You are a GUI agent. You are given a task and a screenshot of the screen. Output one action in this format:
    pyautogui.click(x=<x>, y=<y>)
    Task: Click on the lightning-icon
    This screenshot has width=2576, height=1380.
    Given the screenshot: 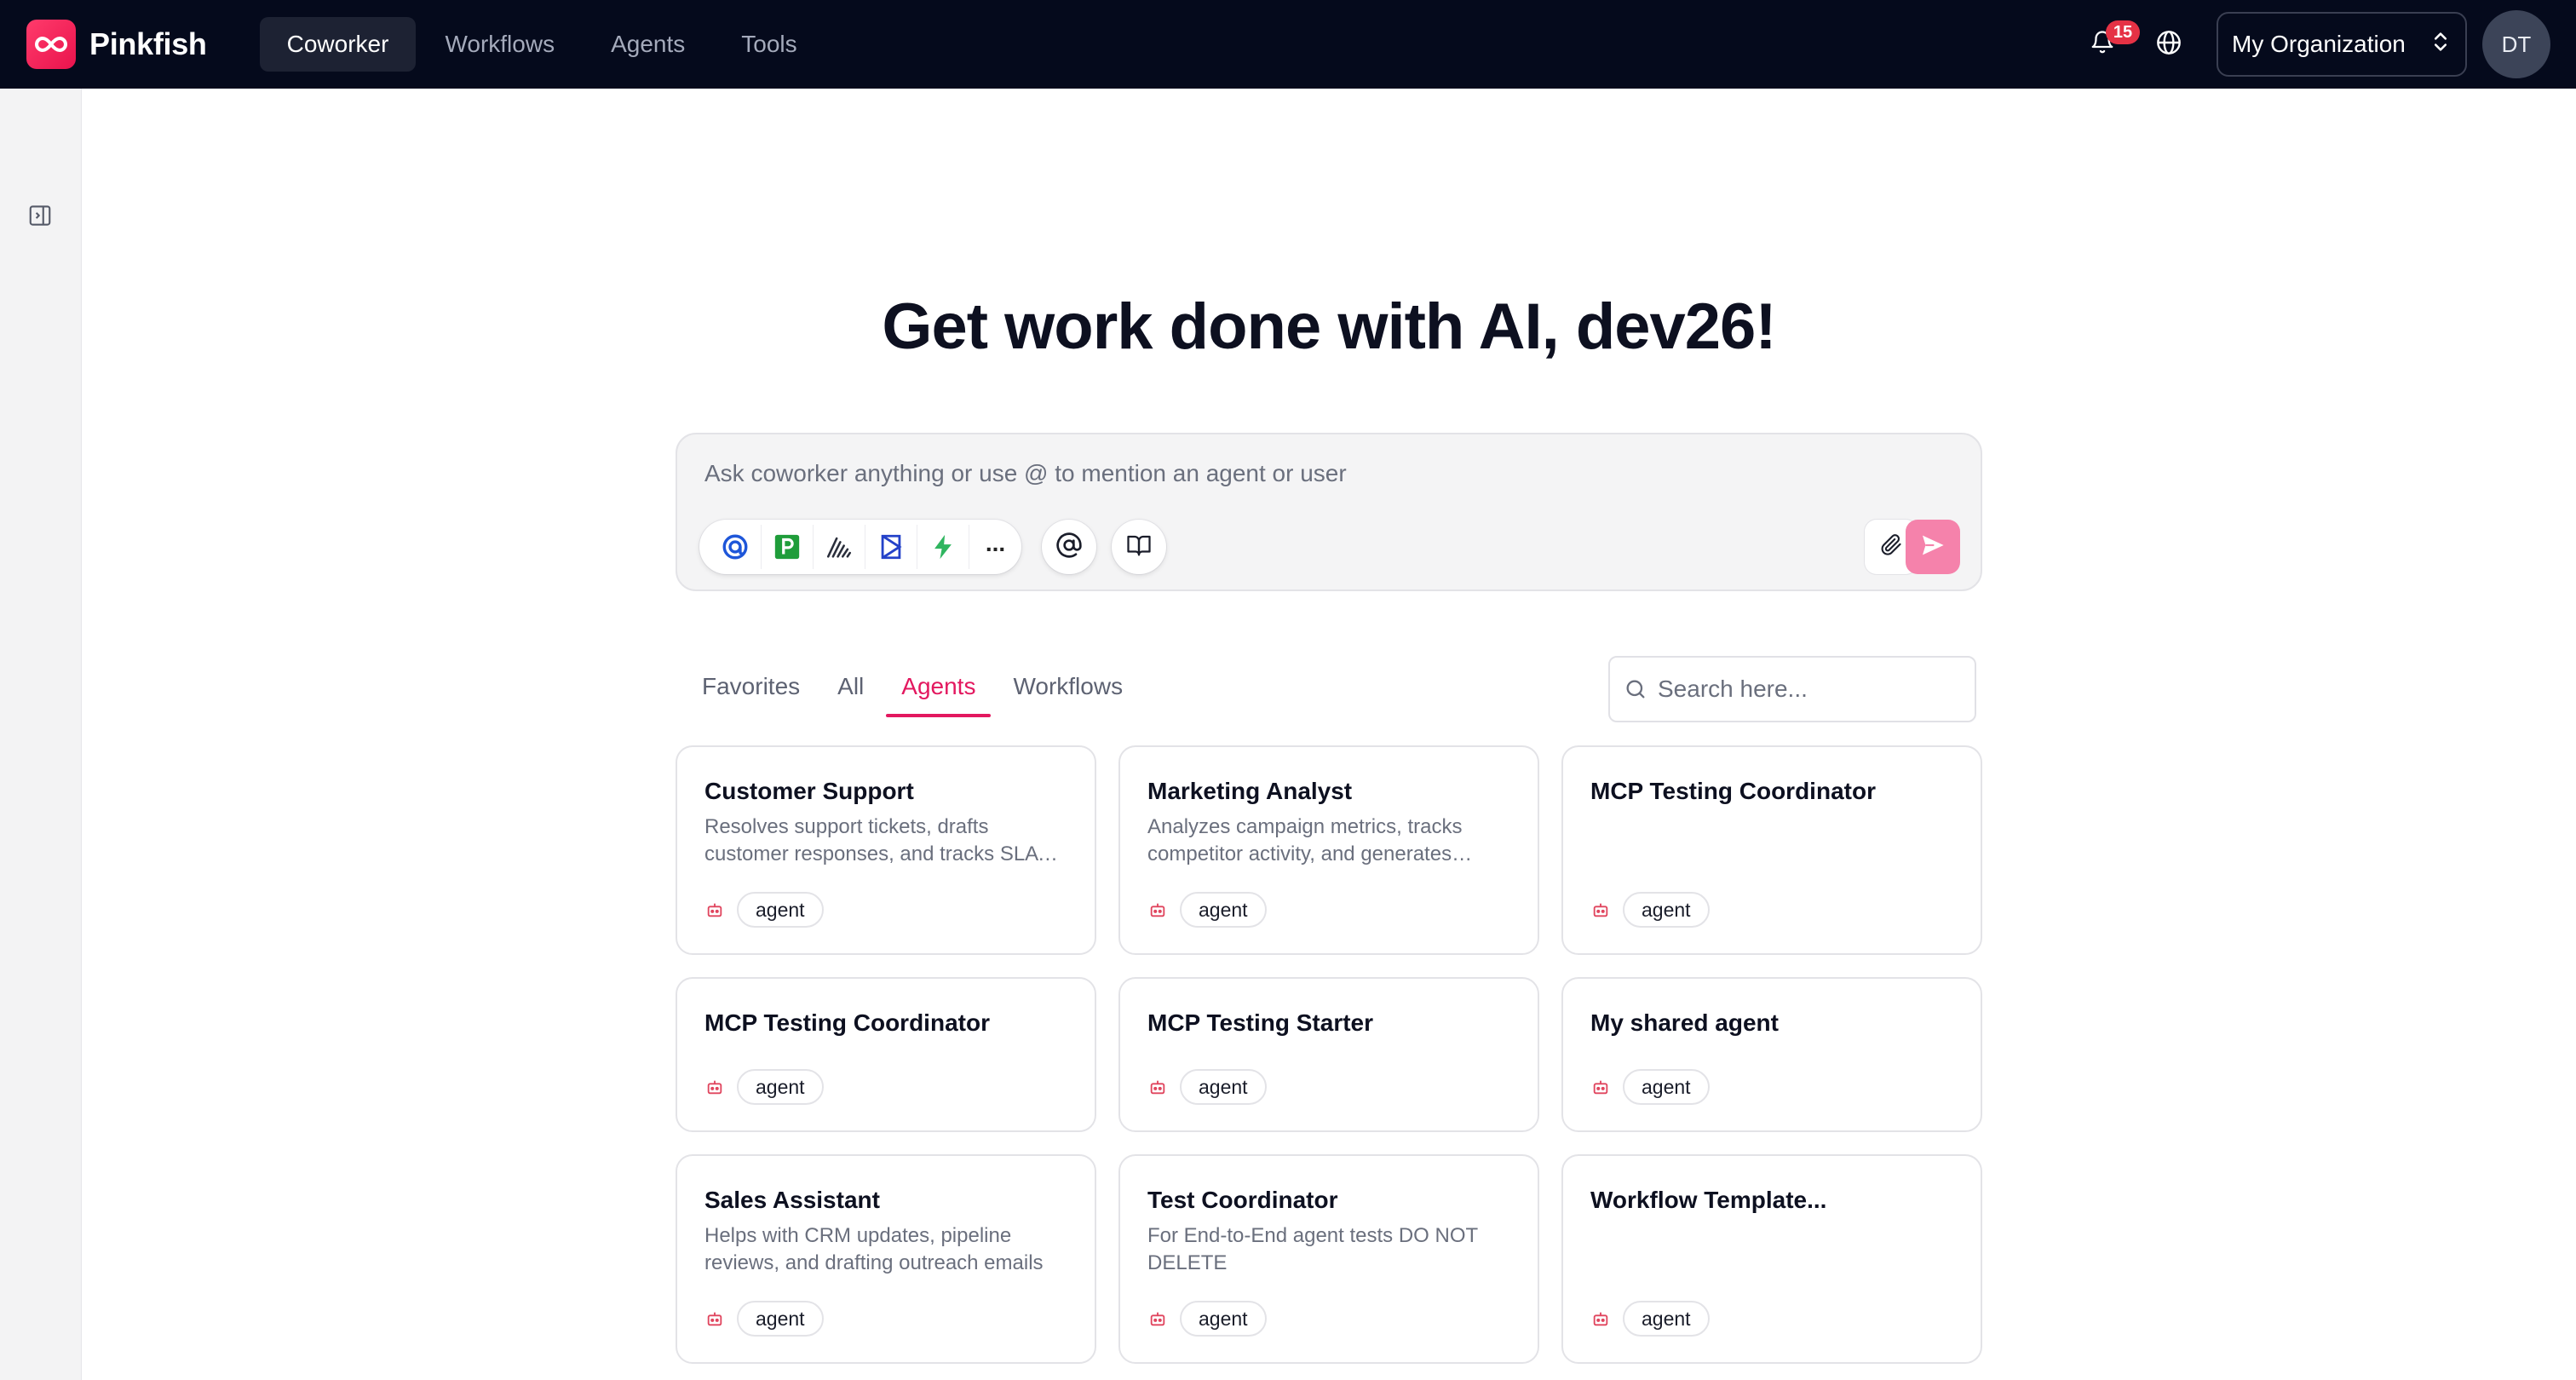 What is the action you would take?
    pyautogui.click(x=943, y=547)
    